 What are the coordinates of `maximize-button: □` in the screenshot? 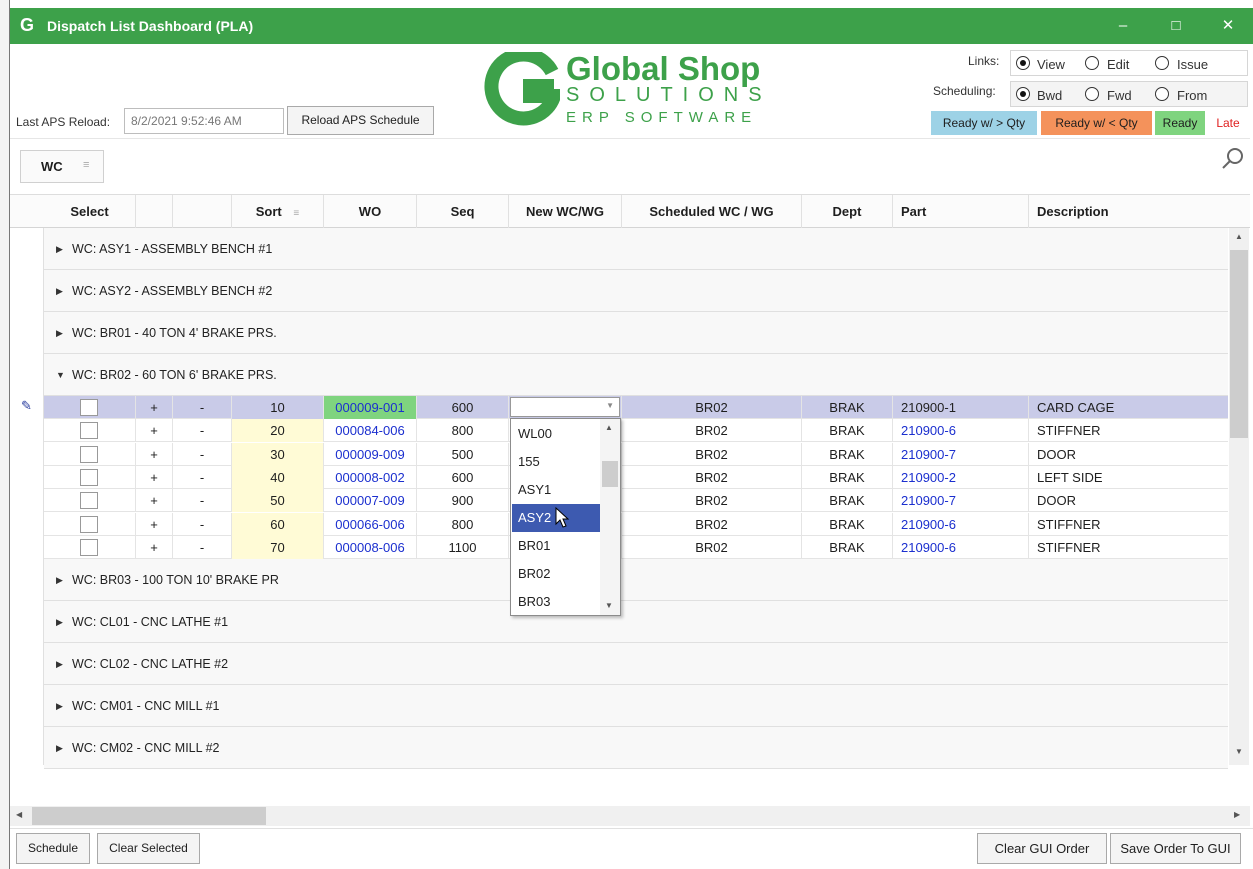 It's located at (1176, 26).